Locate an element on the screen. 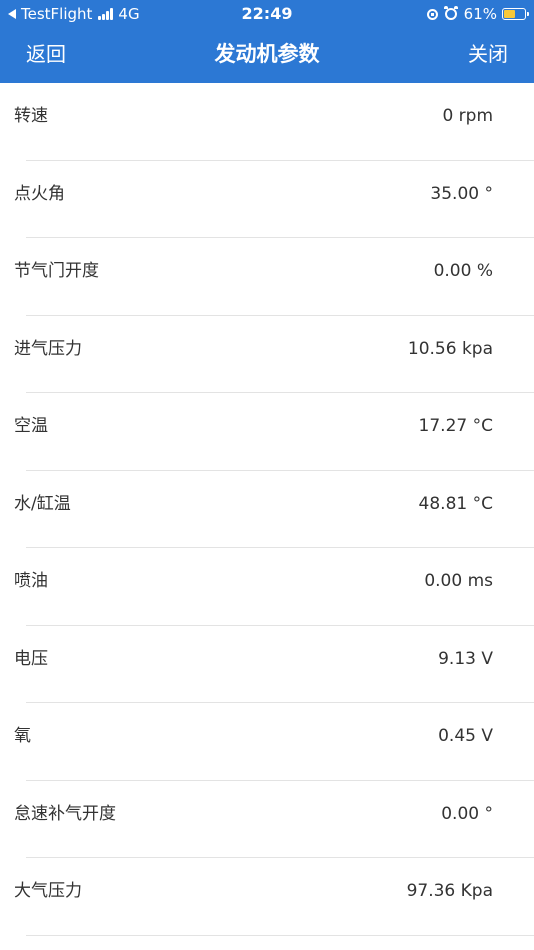  battery-percent: 61% is located at coordinates (480, 14).